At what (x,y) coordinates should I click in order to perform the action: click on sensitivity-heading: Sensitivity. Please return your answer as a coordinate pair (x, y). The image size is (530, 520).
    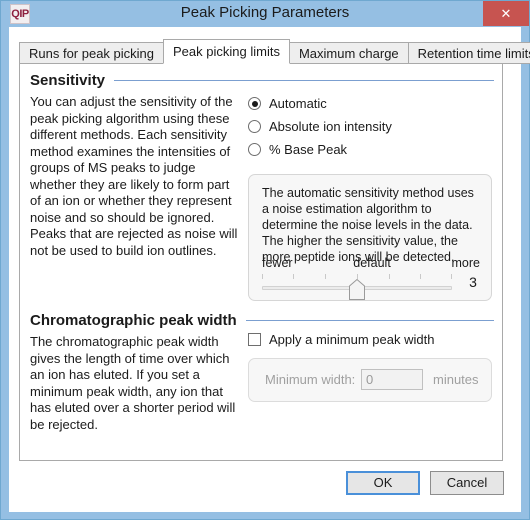
    Looking at the image, I should click on (68, 80).